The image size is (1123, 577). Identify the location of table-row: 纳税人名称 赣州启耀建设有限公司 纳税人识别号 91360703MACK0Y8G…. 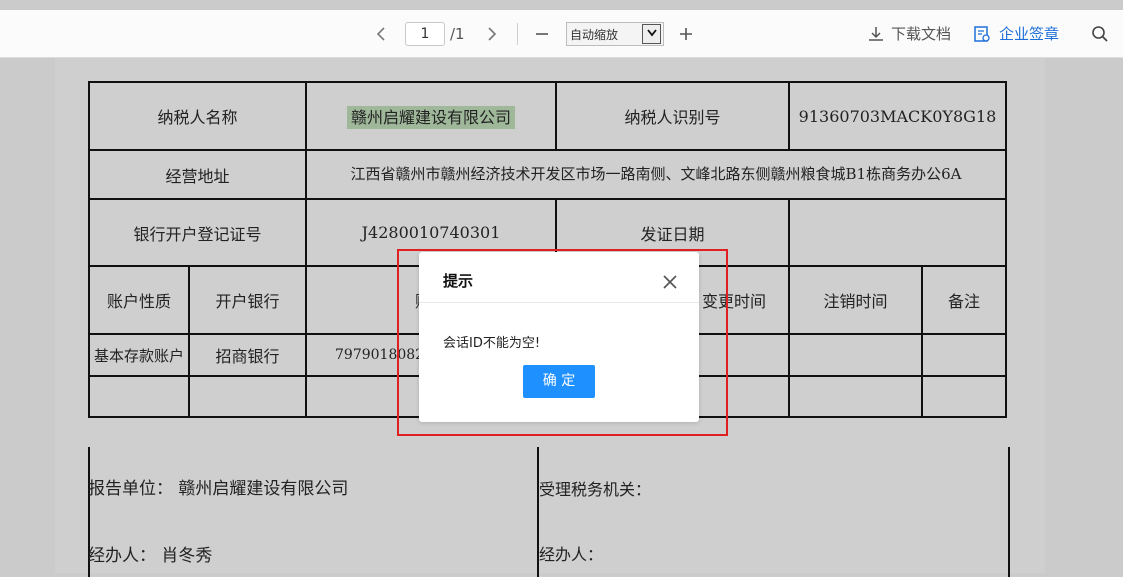
(547, 116).